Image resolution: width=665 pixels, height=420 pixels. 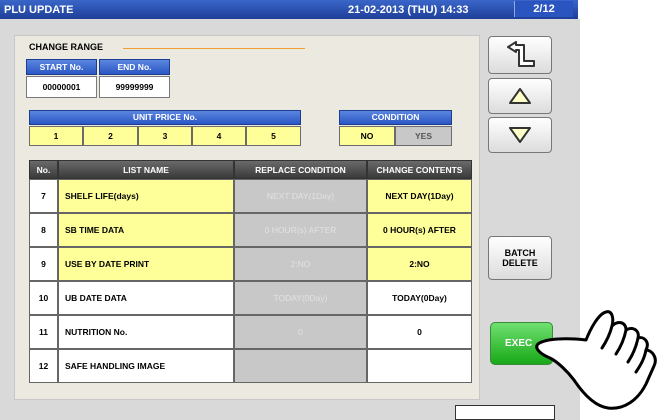 What do you see at coordinates (419, 366) in the screenshot?
I see `row-change-contents` at bounding box center [419, 366].